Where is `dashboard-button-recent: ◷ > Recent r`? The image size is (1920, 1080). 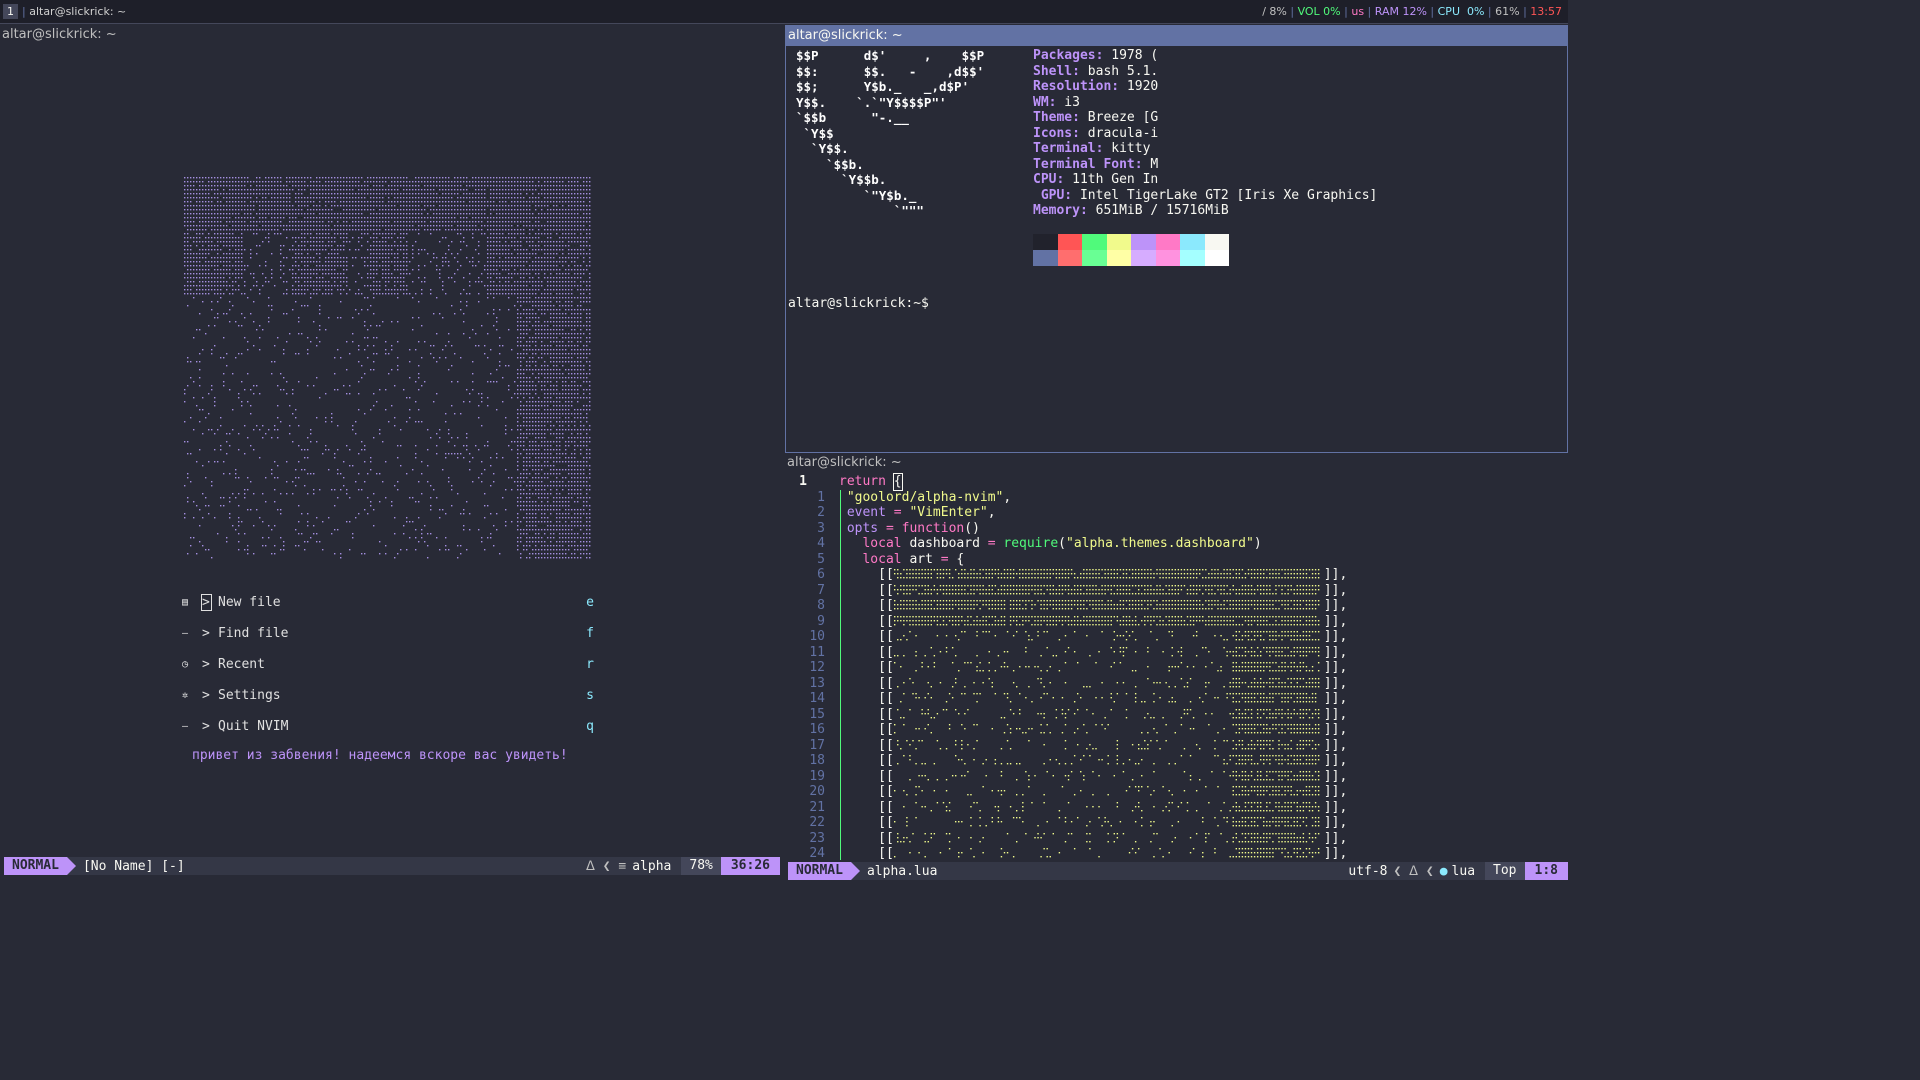 dashboard-button-recent: ◷ > Recent r is located at coordinates (388, 664).